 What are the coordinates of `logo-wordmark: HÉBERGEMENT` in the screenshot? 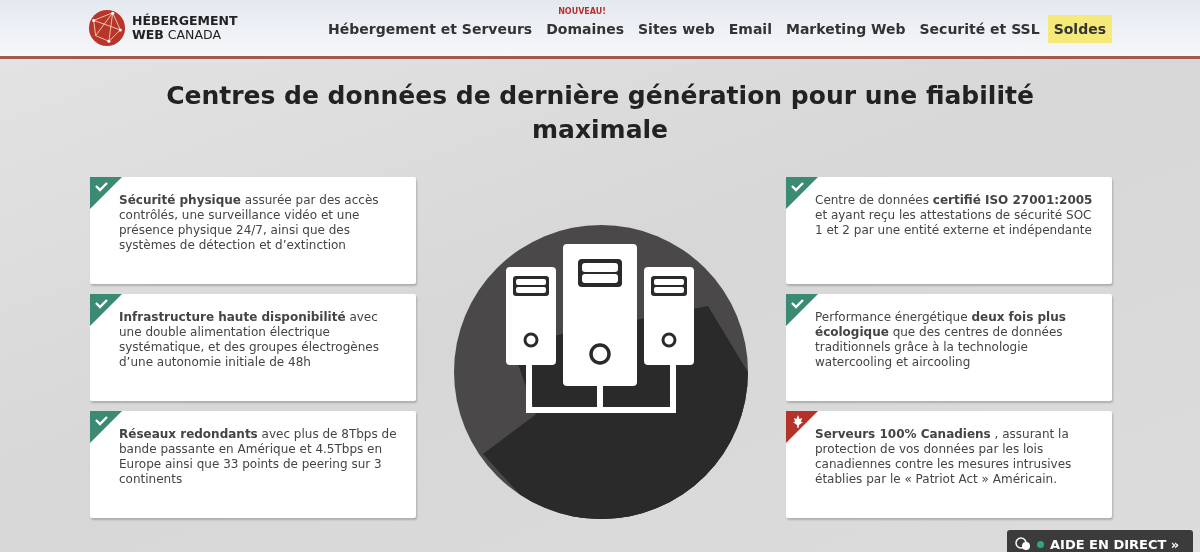 It's located at (185, 21).